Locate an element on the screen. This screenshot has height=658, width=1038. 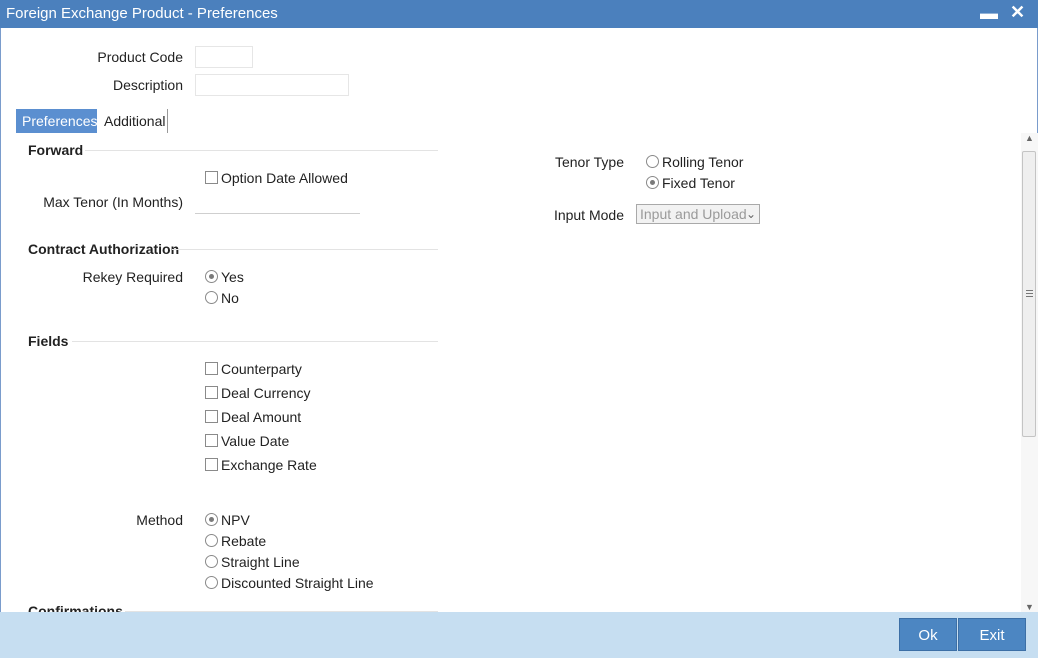
footer-bar: Ok Exit is located at coordinates (519, 635).